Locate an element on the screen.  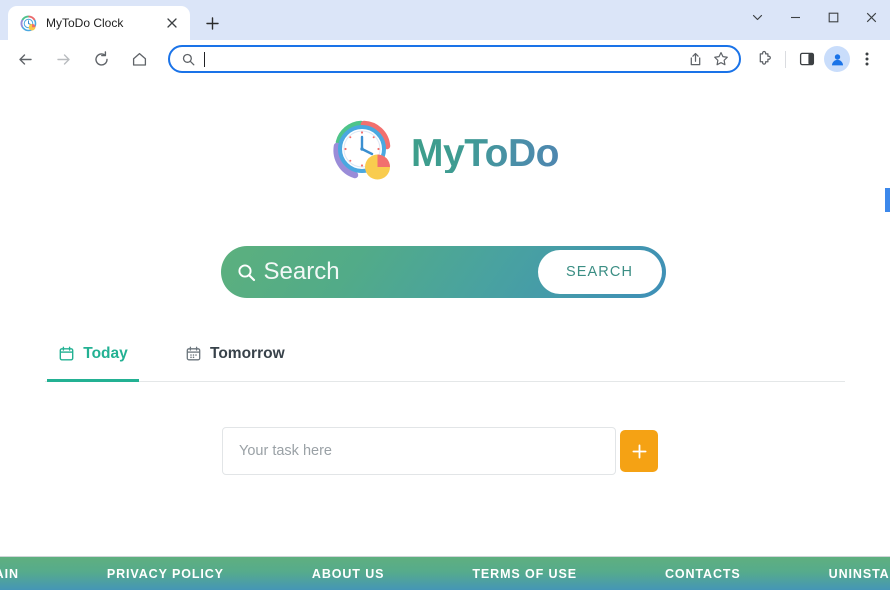
maximize-icon is located at coordinates (833, 17).